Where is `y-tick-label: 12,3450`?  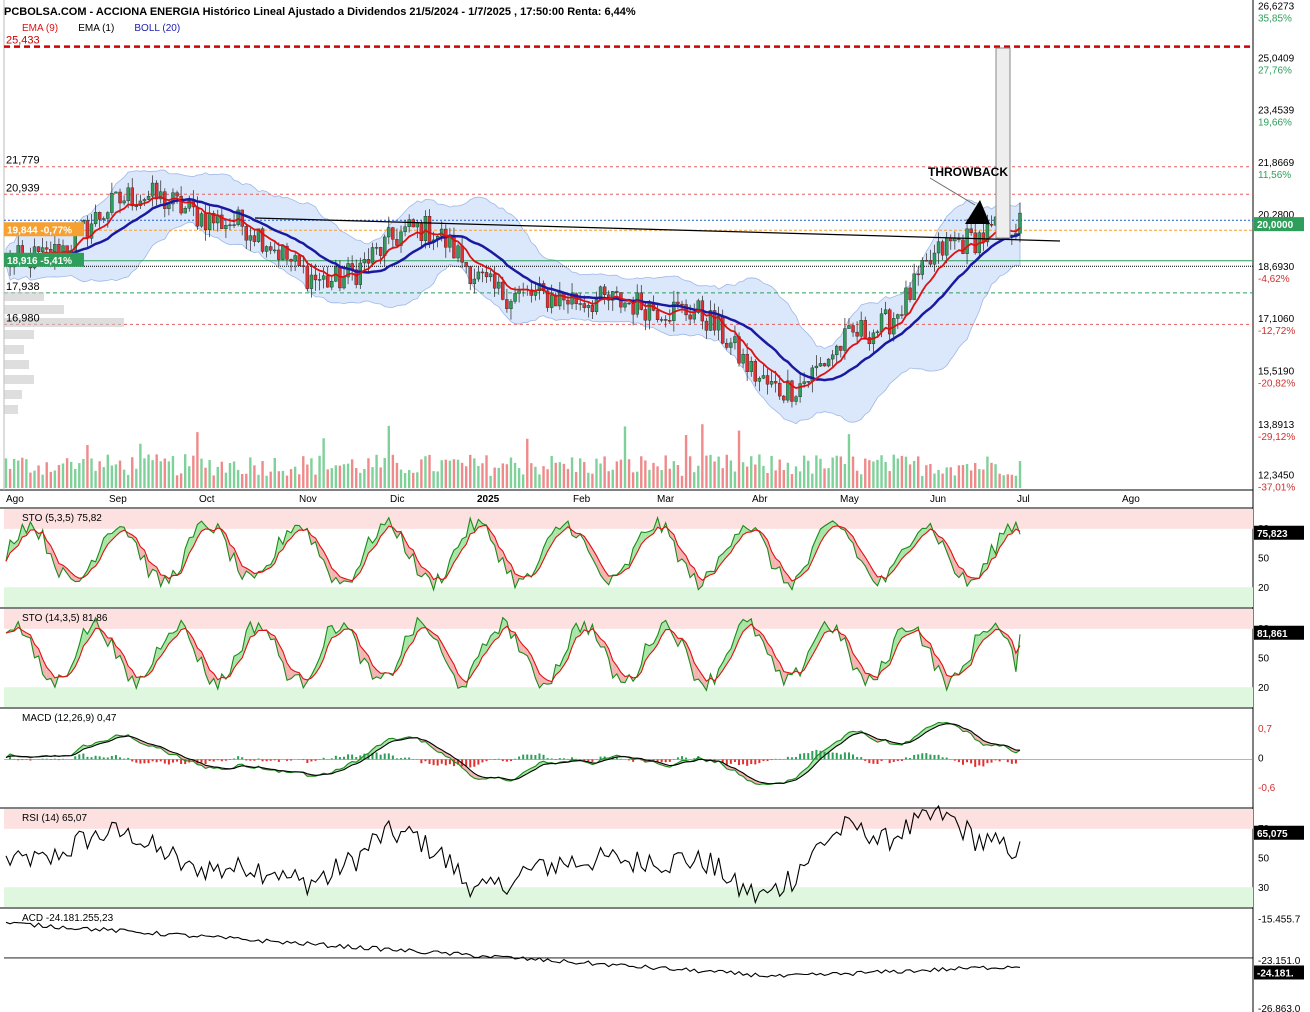 y-tick-label: 12,3450 is located at coordinates (1276, 476).